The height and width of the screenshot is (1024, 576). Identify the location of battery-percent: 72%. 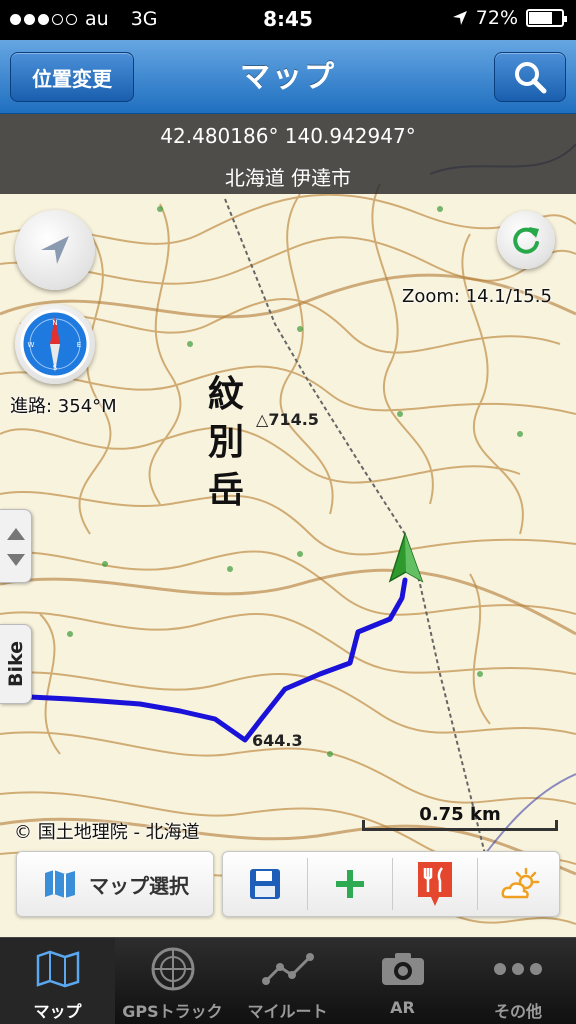
(496, 18).